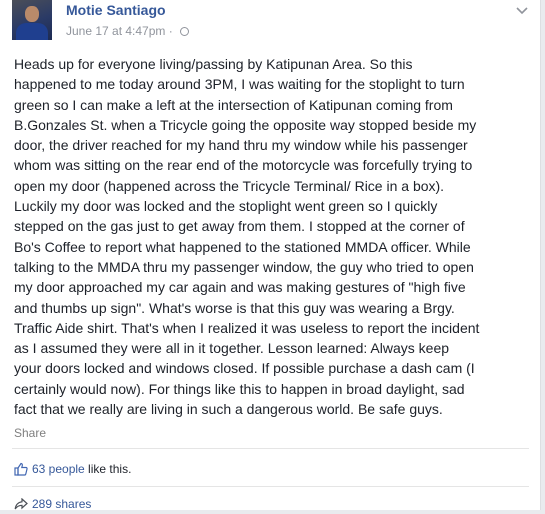  I want to click on likes-link: 63 people, so click(58, 469).